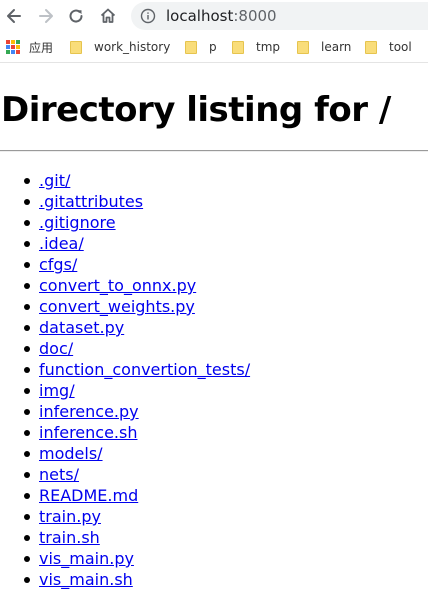 The height and width of the screenshot is (597, 428). I want to click on back-button, so click(14, 16).